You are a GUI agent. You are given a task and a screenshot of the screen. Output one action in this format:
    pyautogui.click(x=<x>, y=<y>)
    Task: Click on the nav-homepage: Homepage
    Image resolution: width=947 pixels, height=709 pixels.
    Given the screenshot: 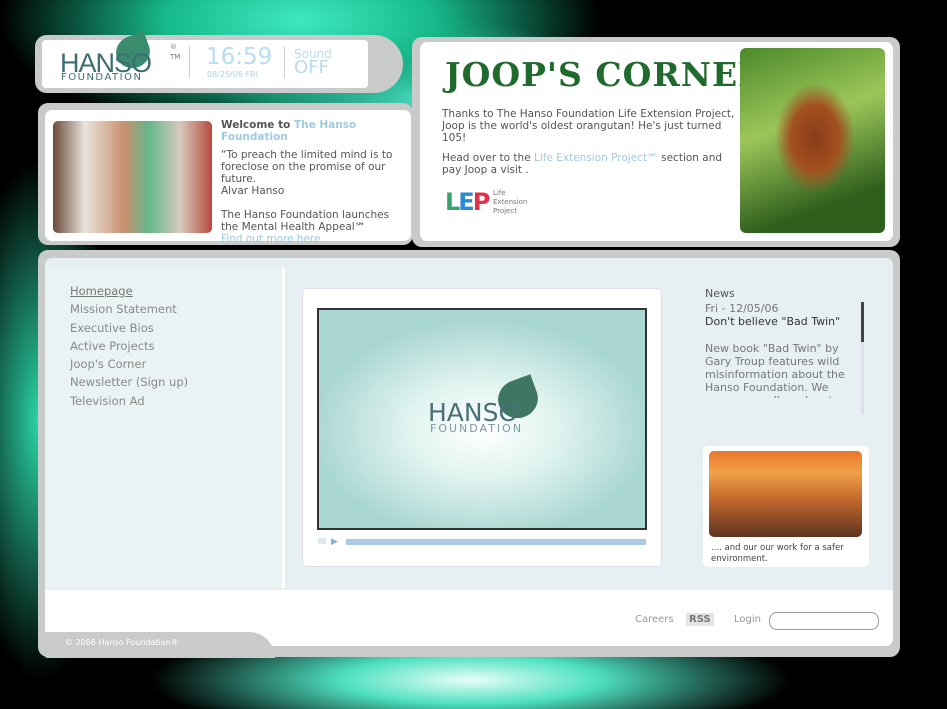 What is the action you would take?
    pyautogui.click(x=129, y=291)
    